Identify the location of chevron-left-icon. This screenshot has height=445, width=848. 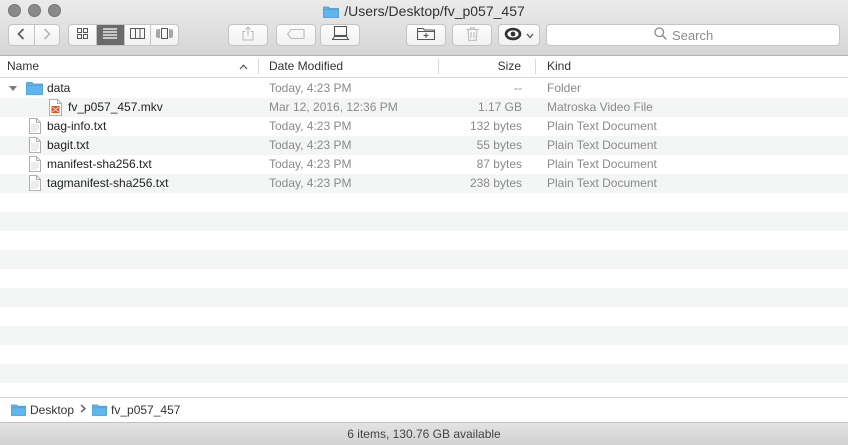
(21, 35).